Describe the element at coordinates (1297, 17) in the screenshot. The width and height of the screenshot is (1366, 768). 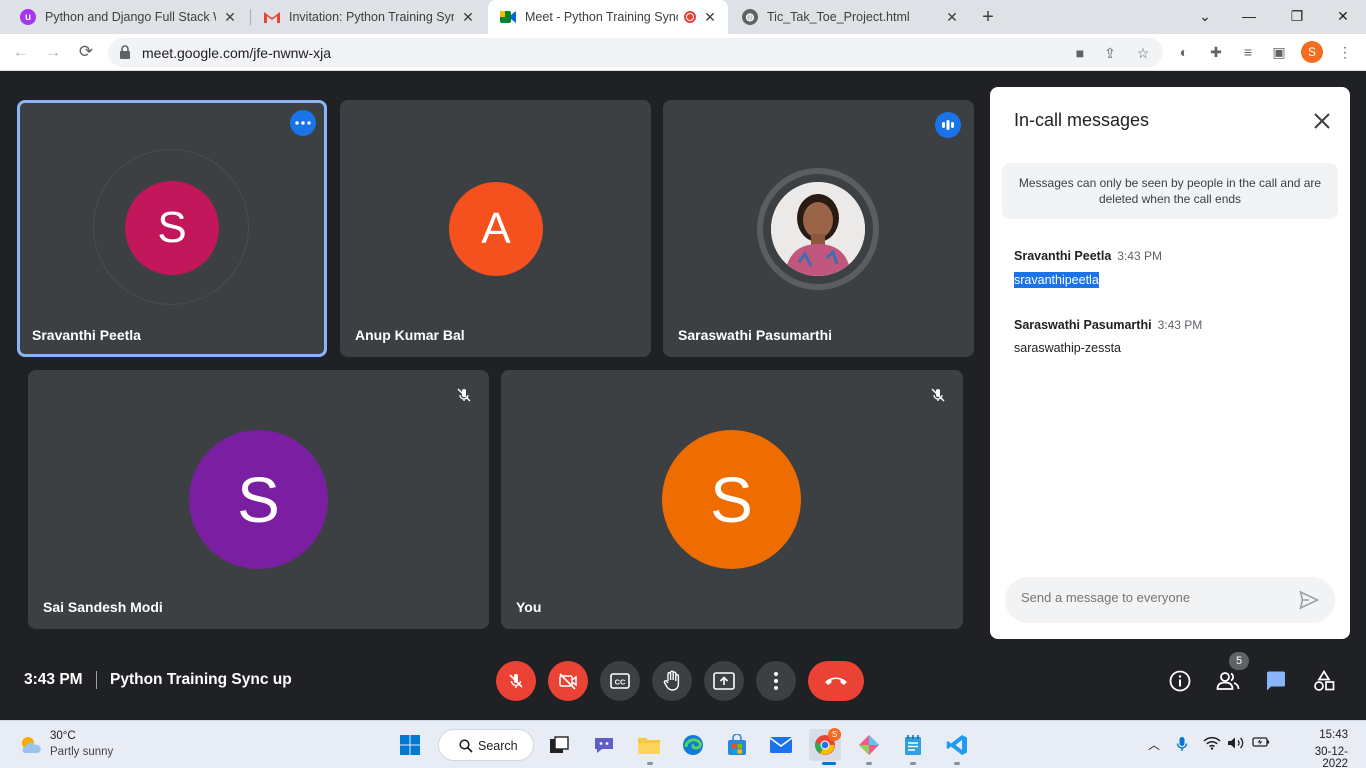
I see `restore-button: ❐` at that location.